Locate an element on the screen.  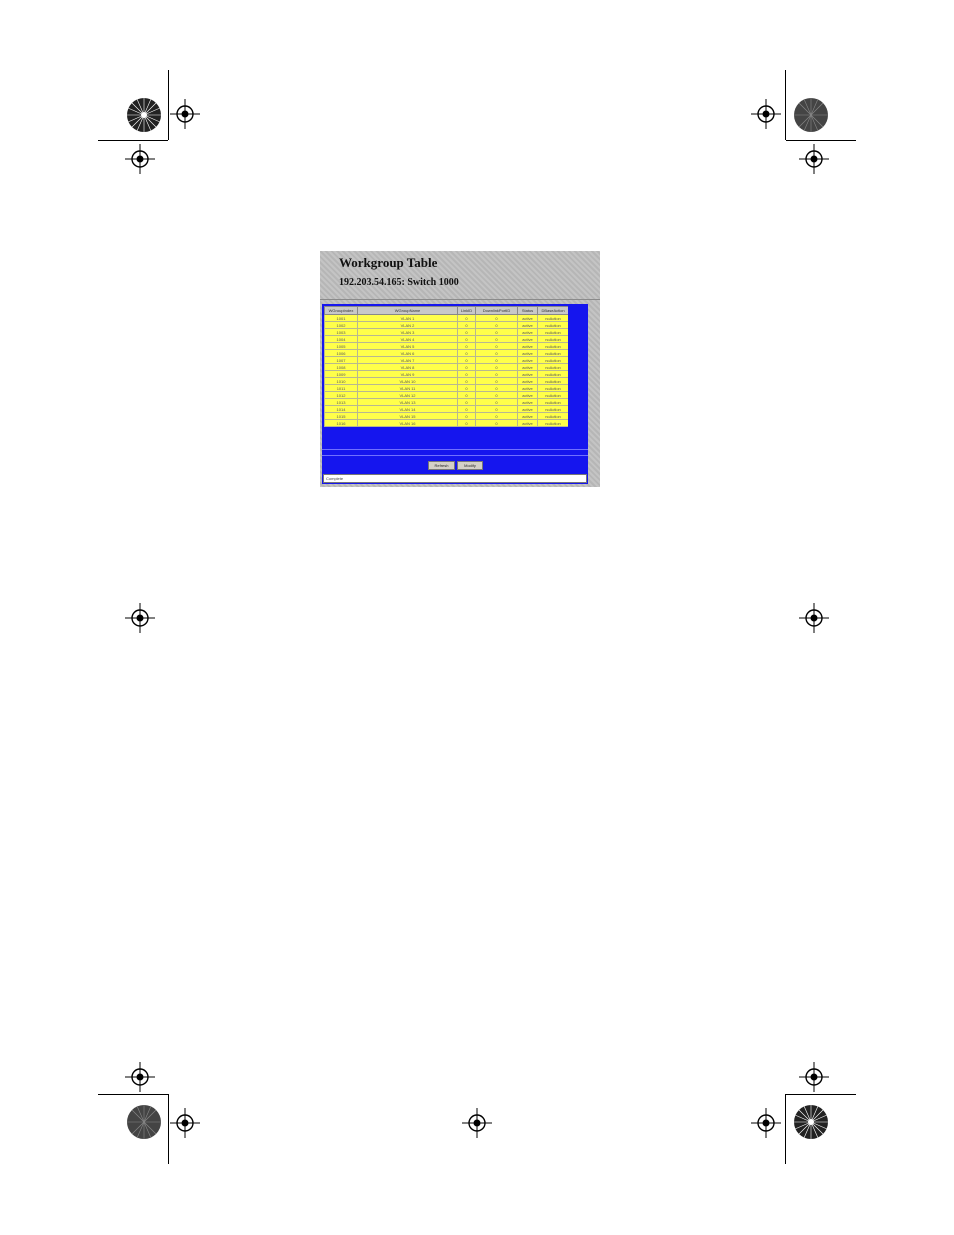
column-header: DownlinkPortID is located at coordinates (496, 310).